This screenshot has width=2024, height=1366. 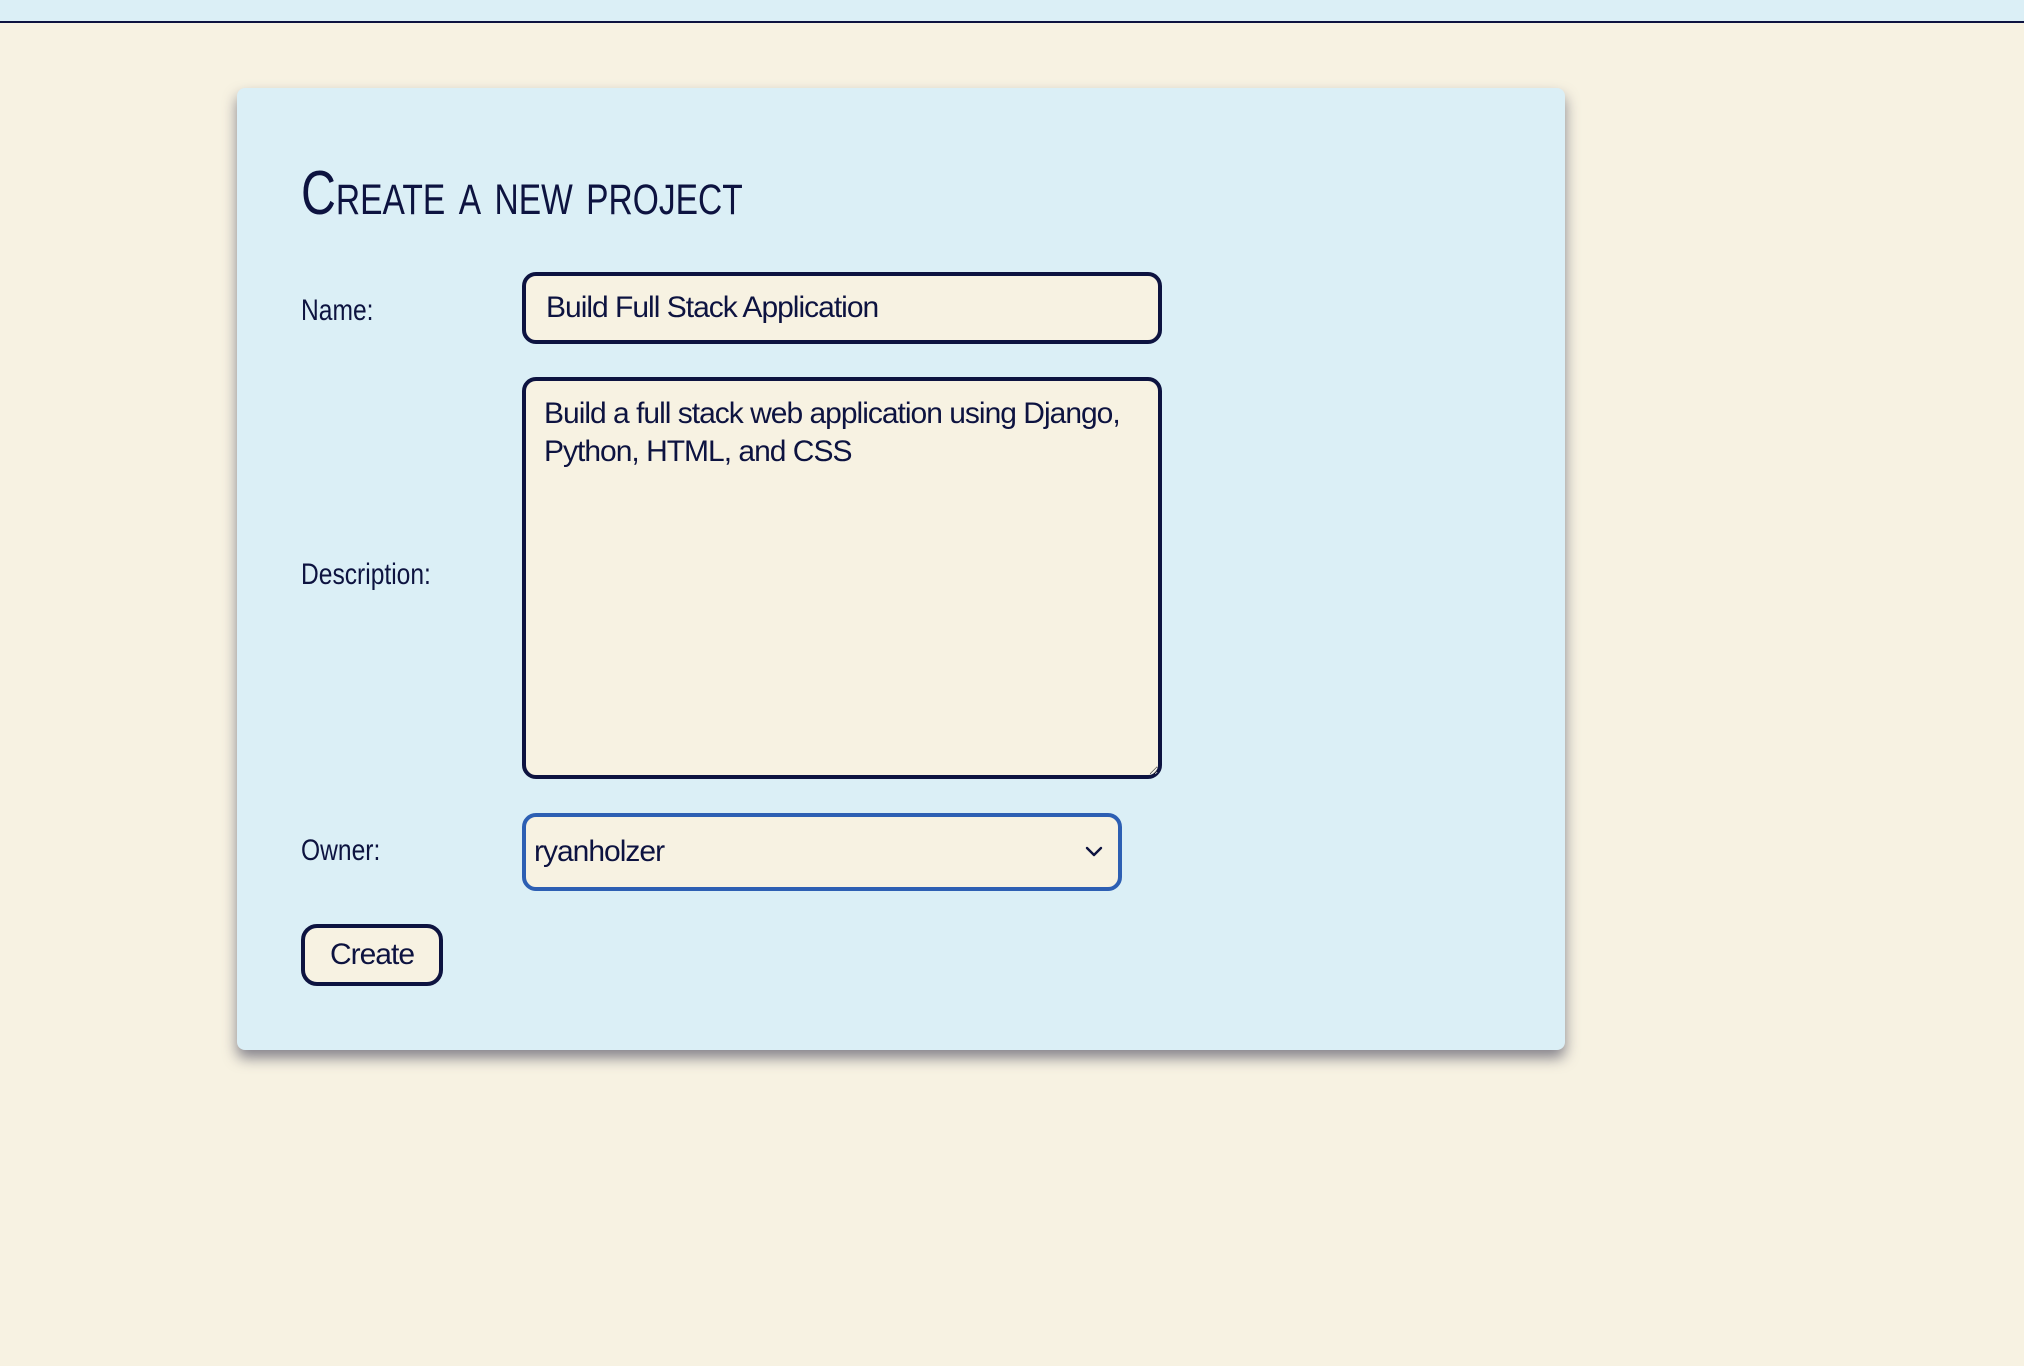 I want to click on owner-select: ryanholzer, so click(x=822, y=852).